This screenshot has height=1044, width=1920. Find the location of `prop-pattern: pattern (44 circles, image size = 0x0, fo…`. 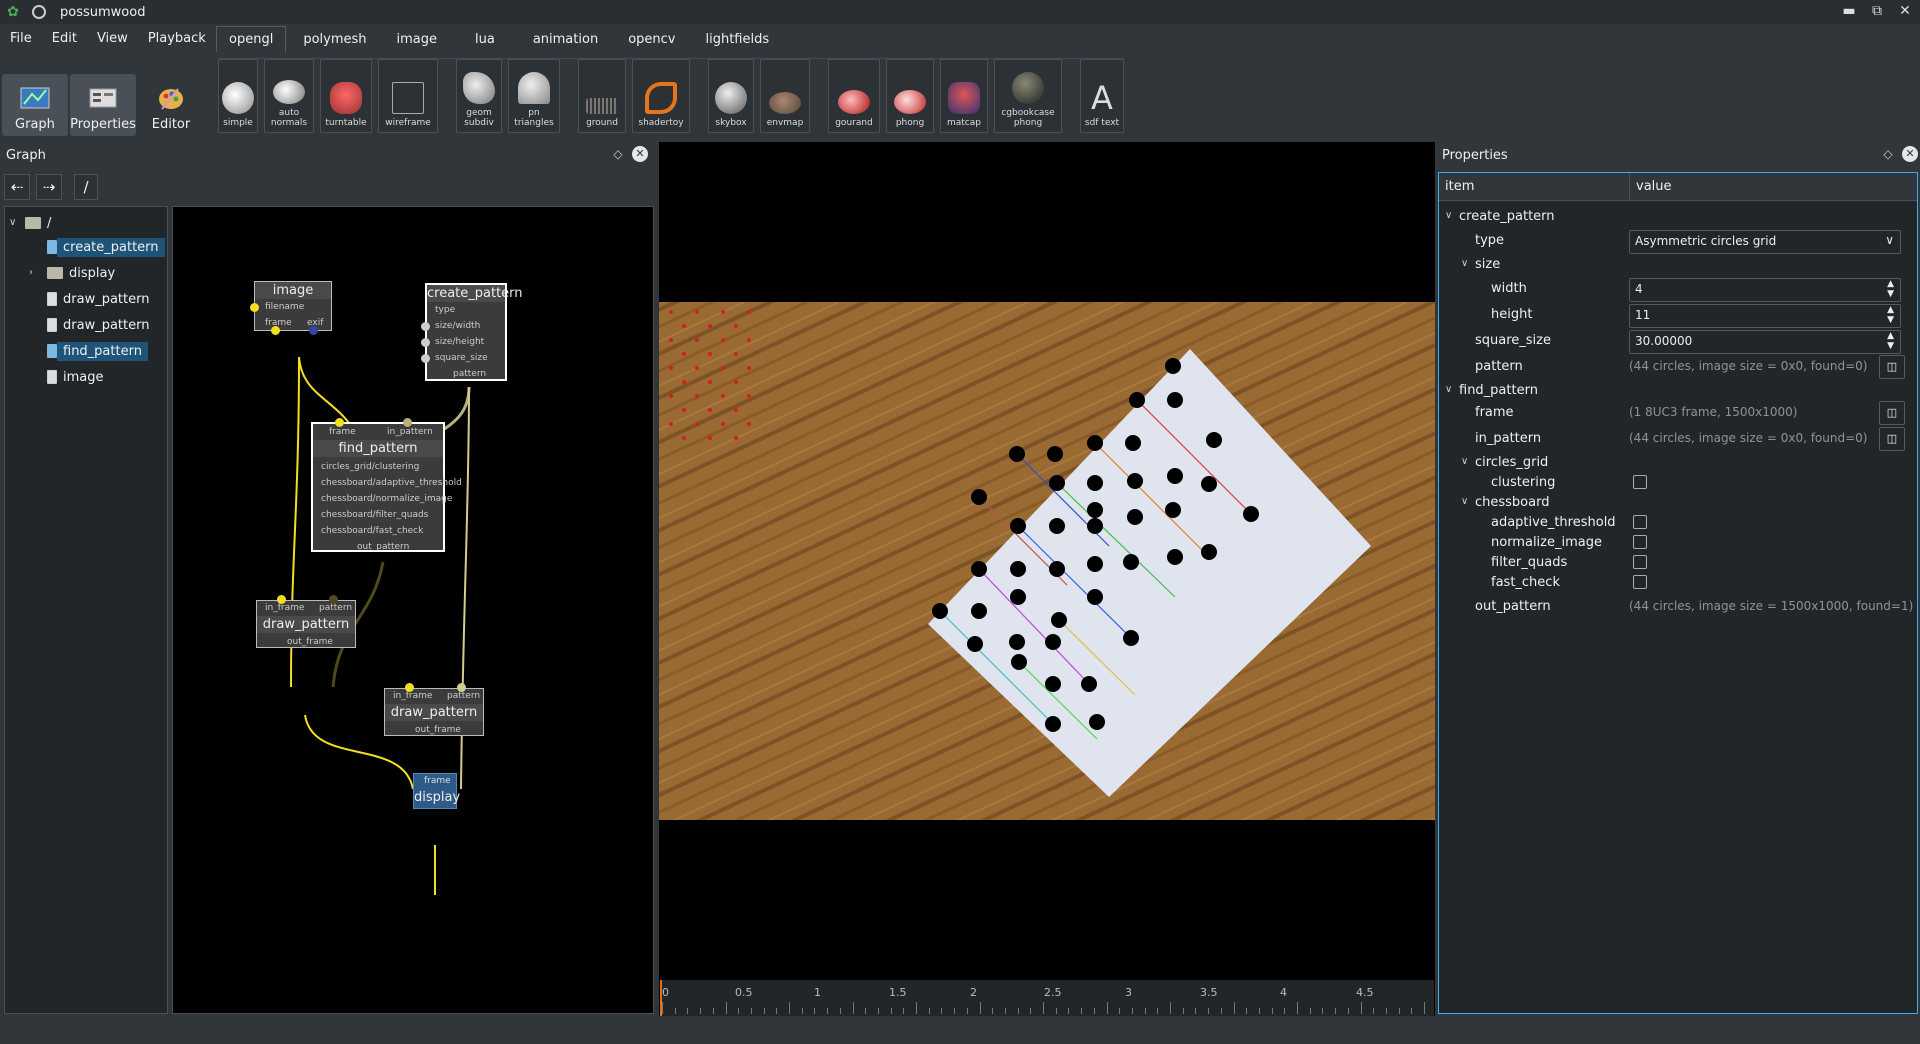

prop-pattern: pattern (44 circles, image size = 0x0, fo… is located at coordinates (1678, 367).